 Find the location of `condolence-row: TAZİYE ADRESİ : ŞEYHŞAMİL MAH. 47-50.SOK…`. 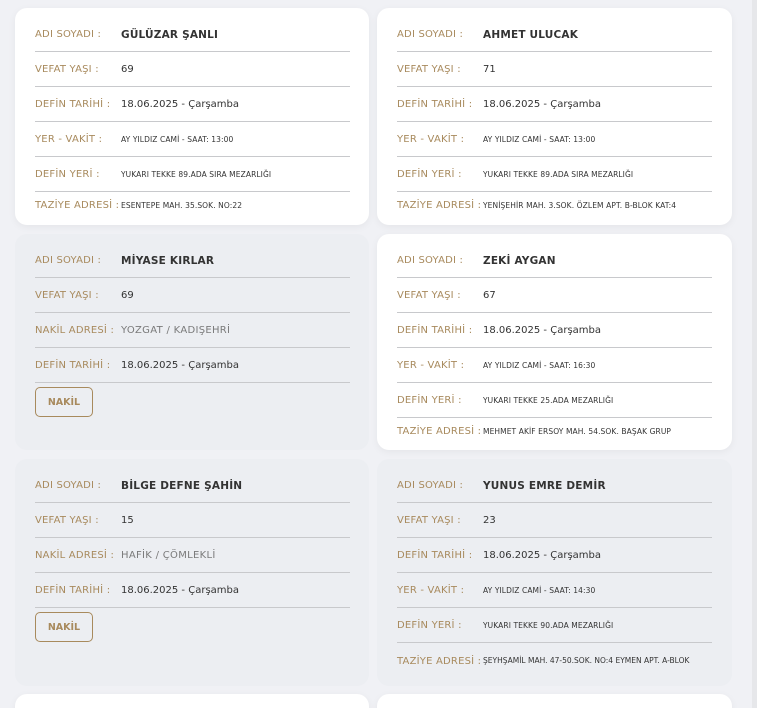

condolence-row: TAZİYE ADRESİ : ŞEYHŞAMİL MAH. 47-50.SOK… is located at coordinates (554, 661).